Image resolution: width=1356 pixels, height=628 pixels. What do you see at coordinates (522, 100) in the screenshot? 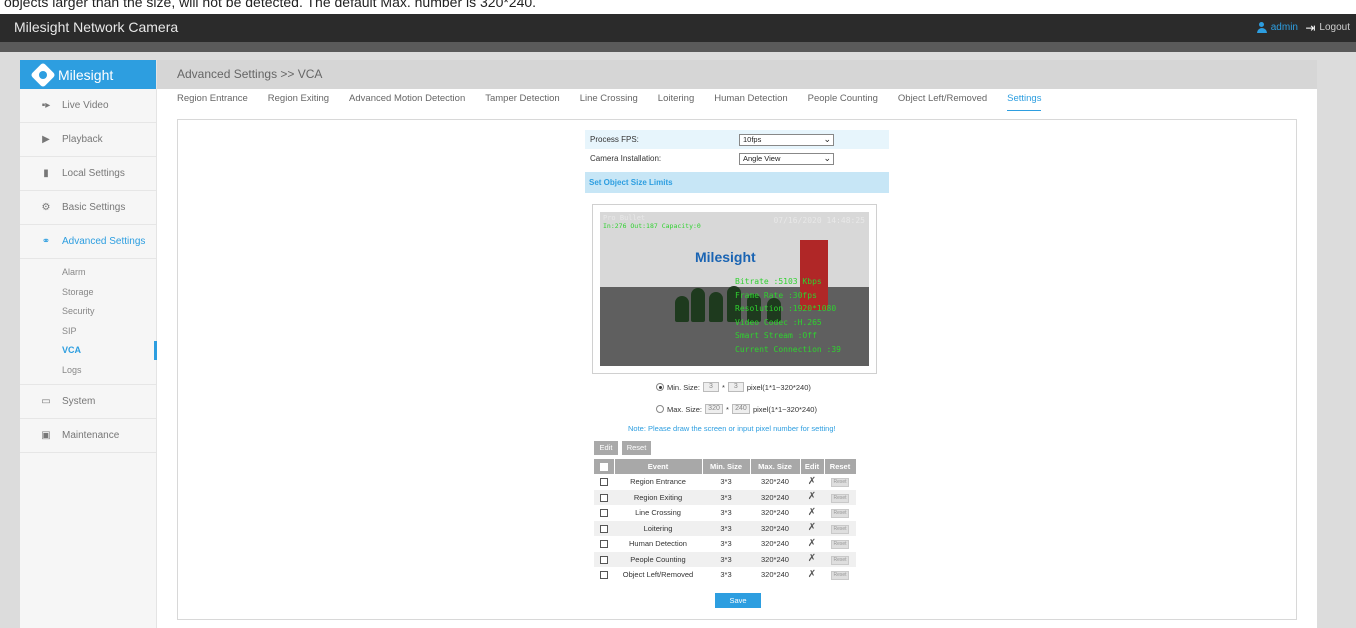
I see `tab-tamper-detection: Tamper Detection` at bounding box center [522, 100].